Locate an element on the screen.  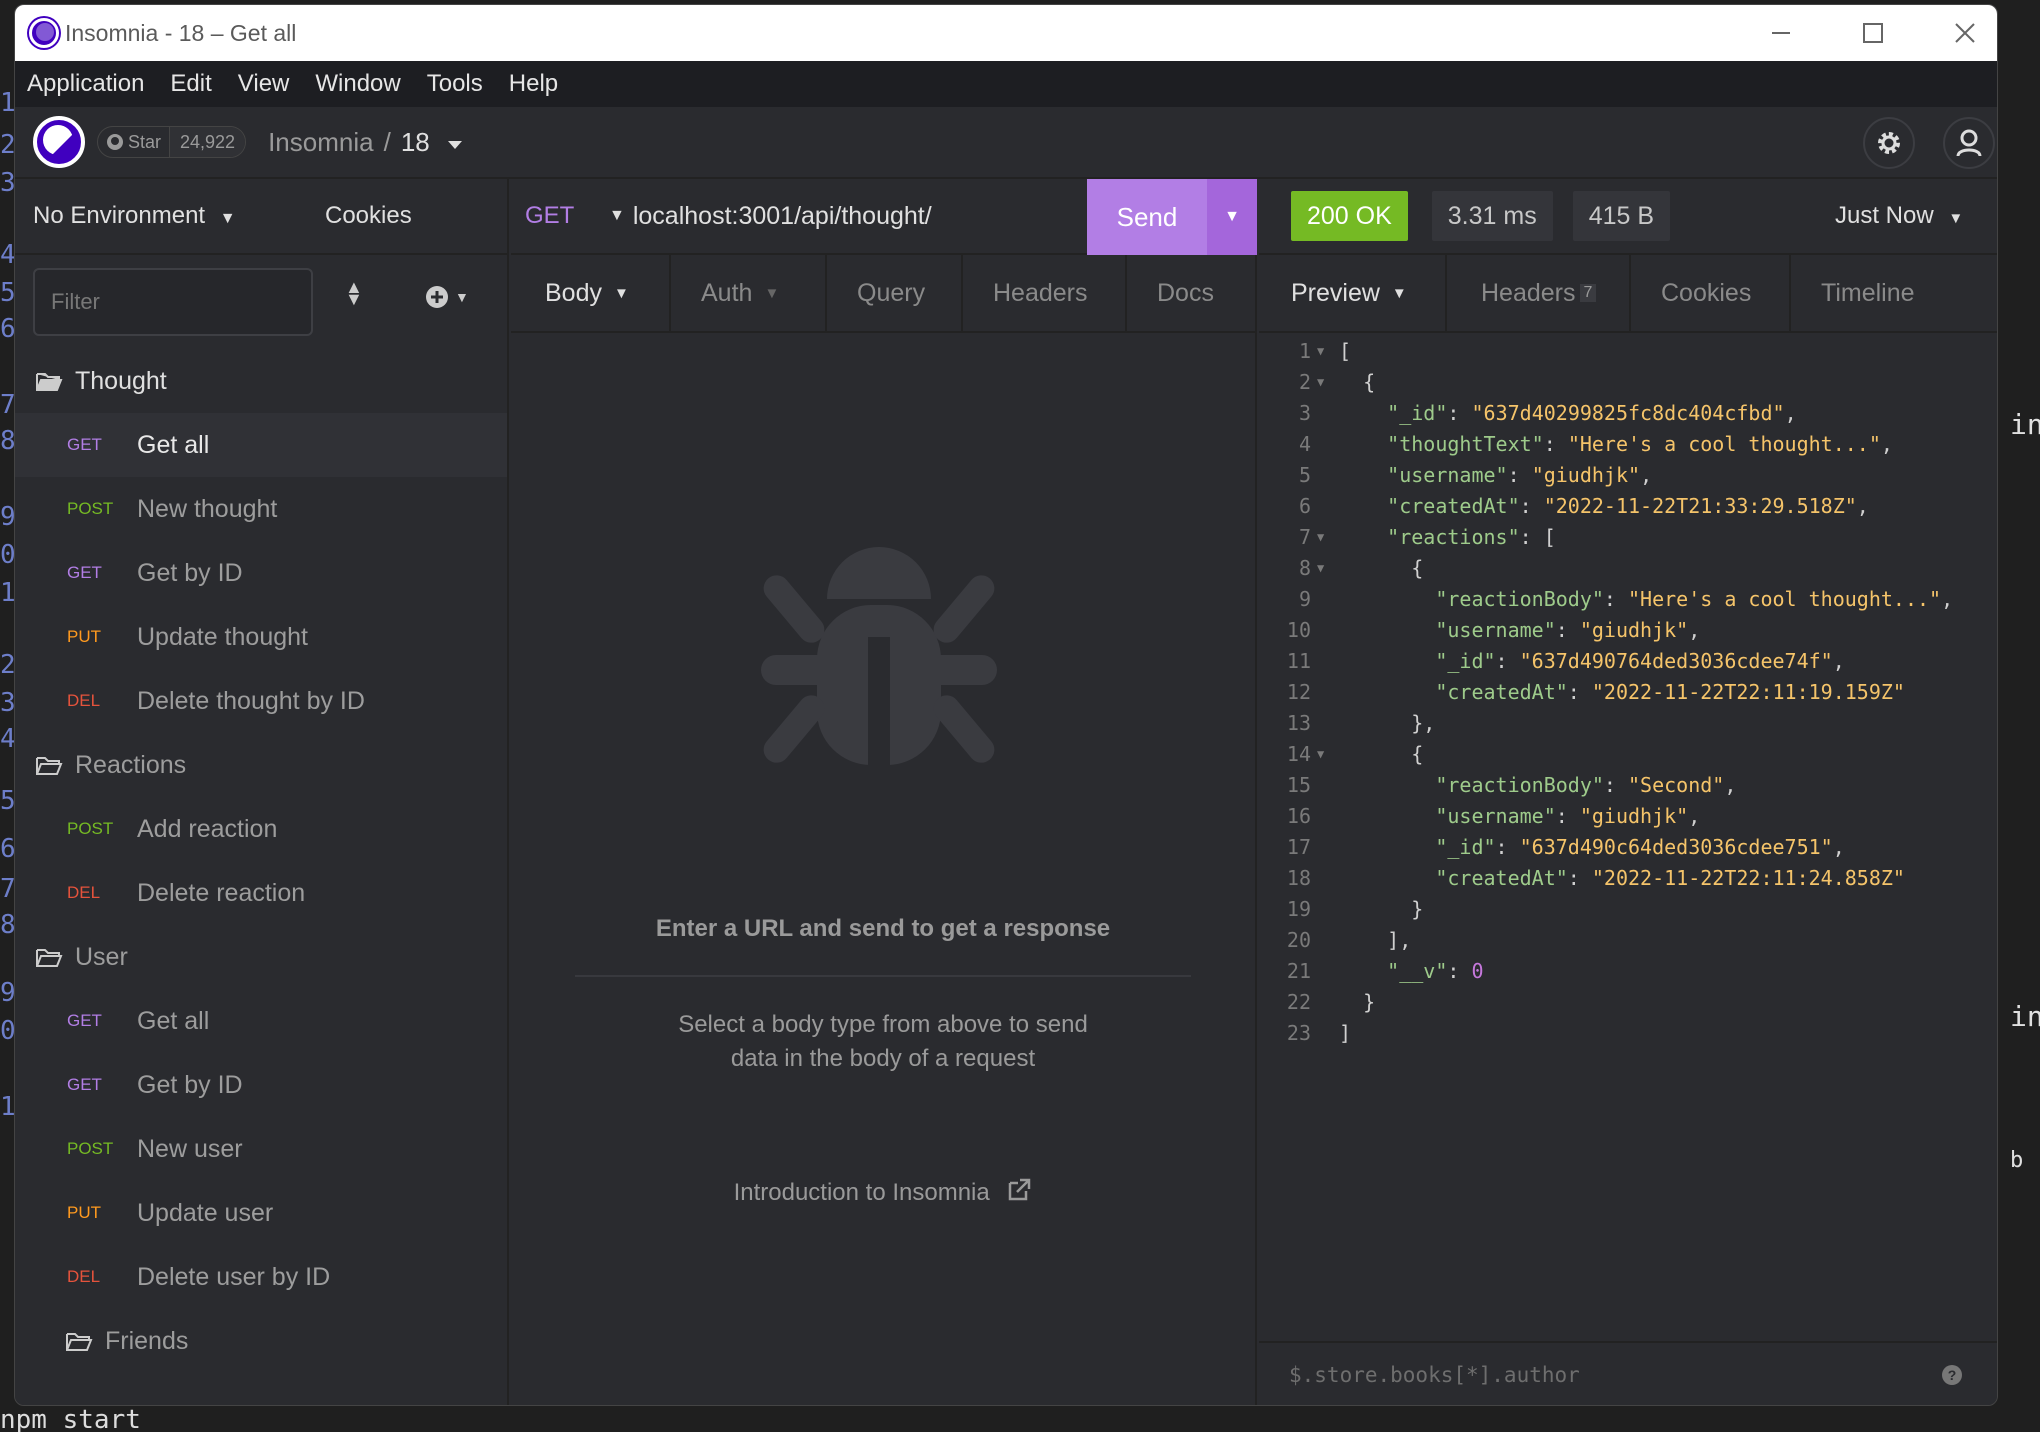
folder-user: User is located at coordinates (261, 957).